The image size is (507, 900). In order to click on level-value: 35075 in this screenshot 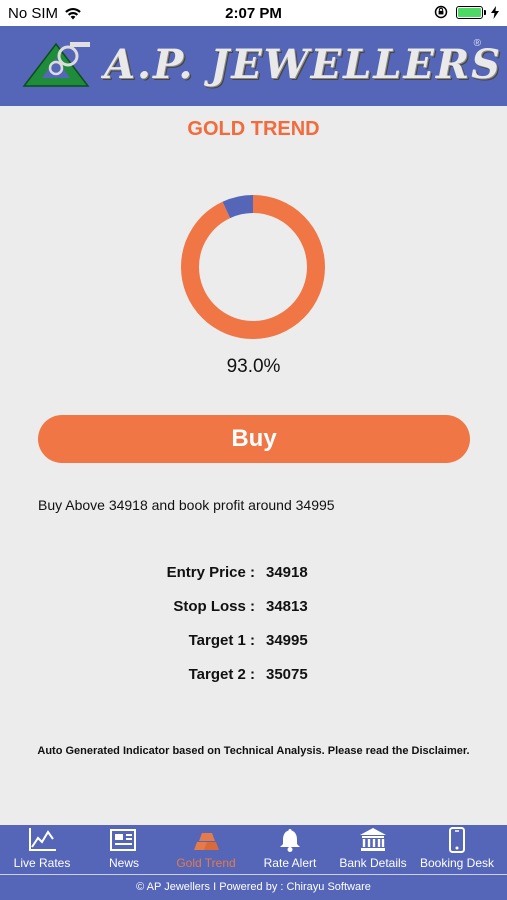, I will do `click(287, 674)`.